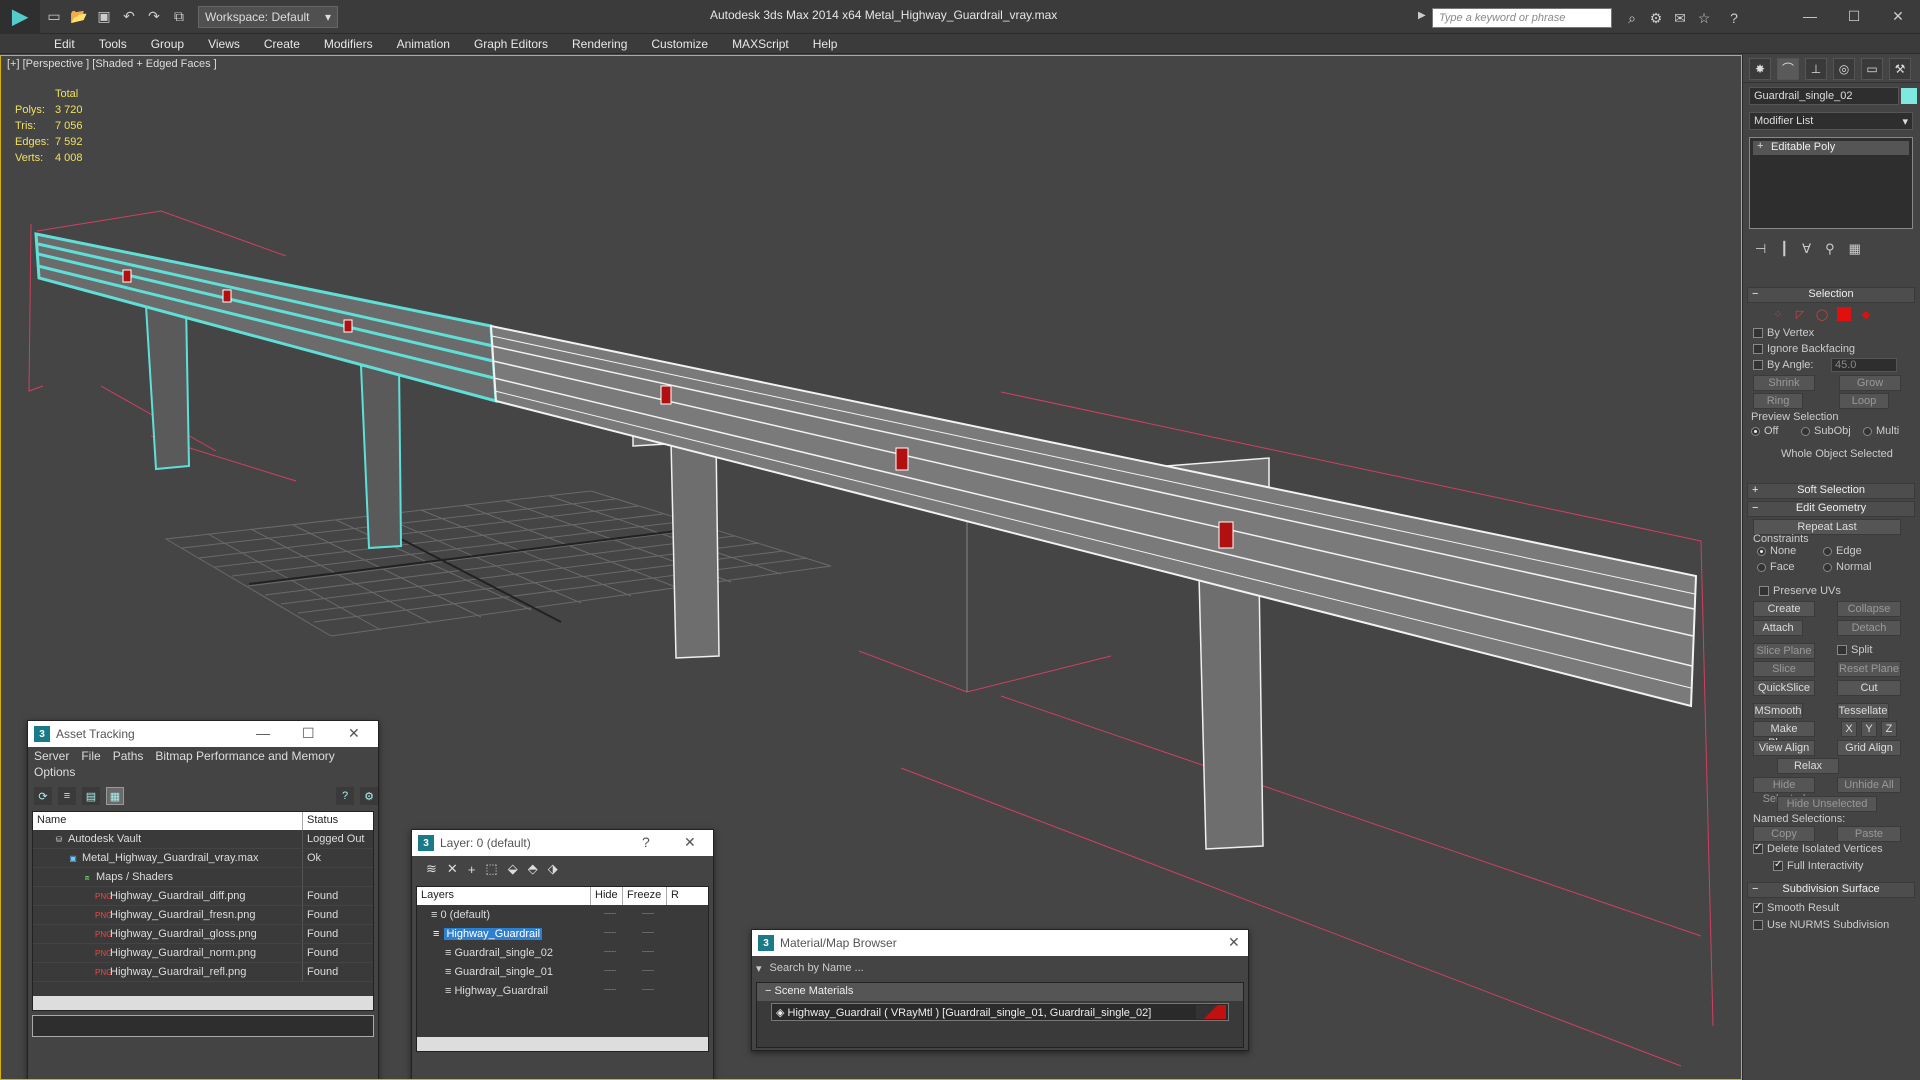  What do you see at coordinates (1778, 711) in the screenshot?
I see `msmooth-button: MSmooth` at bounding box center [1778, 711].